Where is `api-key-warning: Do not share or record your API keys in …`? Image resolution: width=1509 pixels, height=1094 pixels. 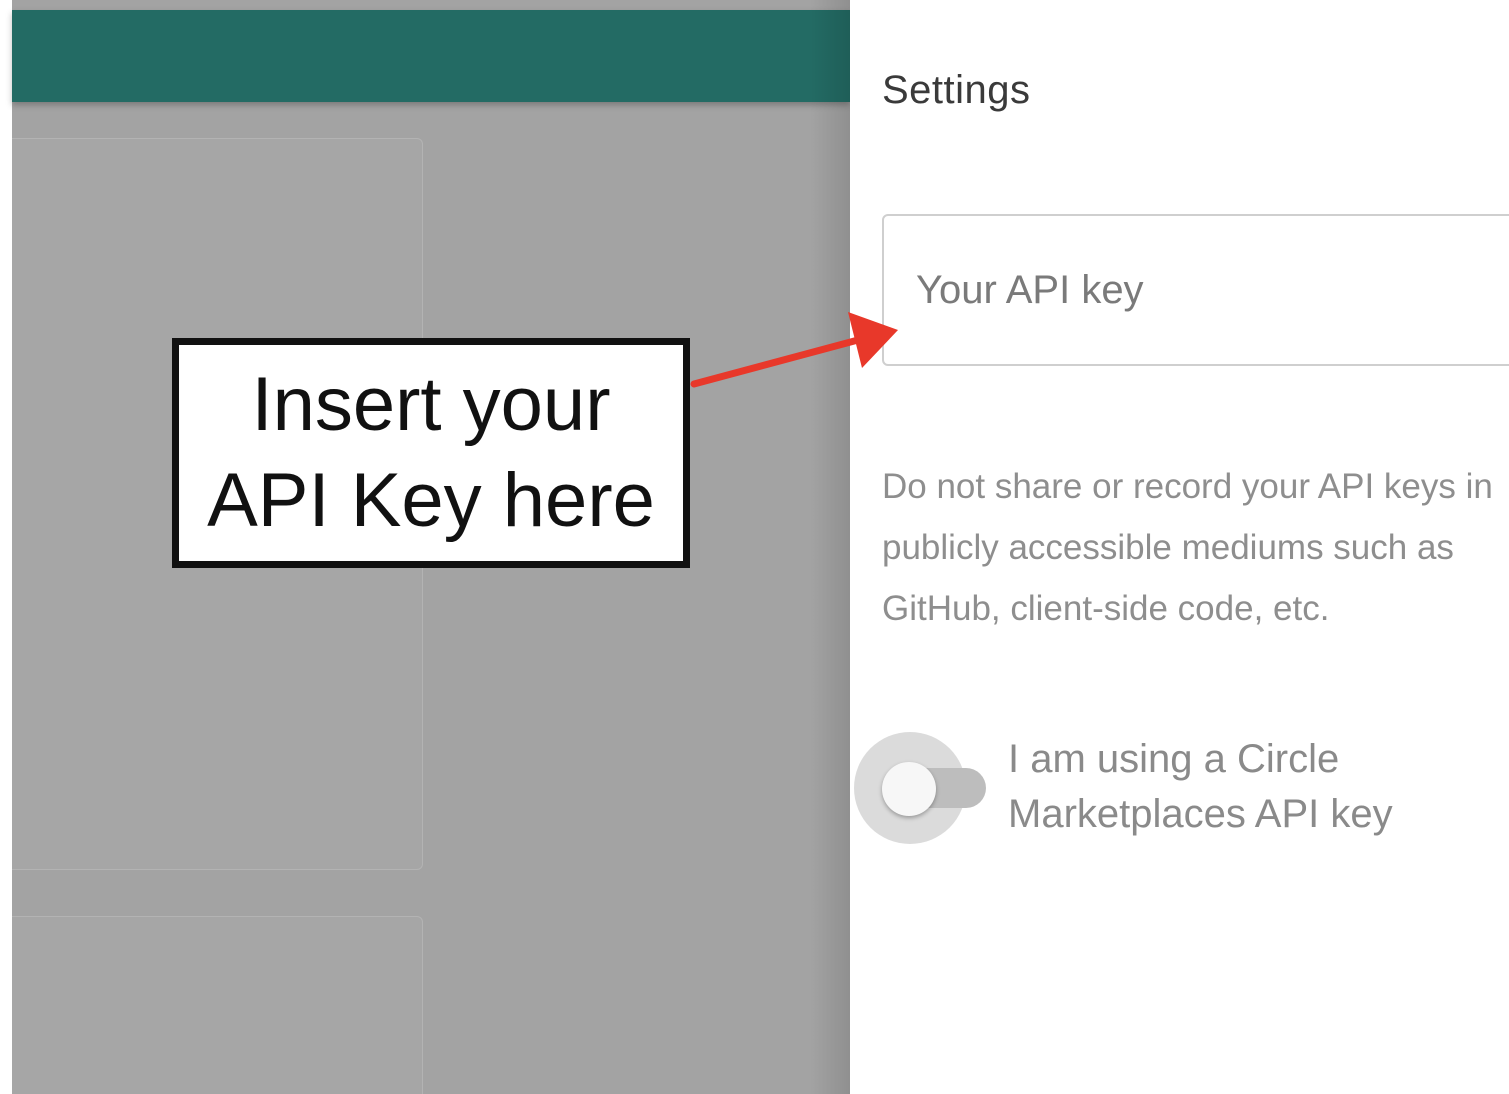 api-key-warning: Do not share or record your API keys in … is located at coordinates (1187, 547).